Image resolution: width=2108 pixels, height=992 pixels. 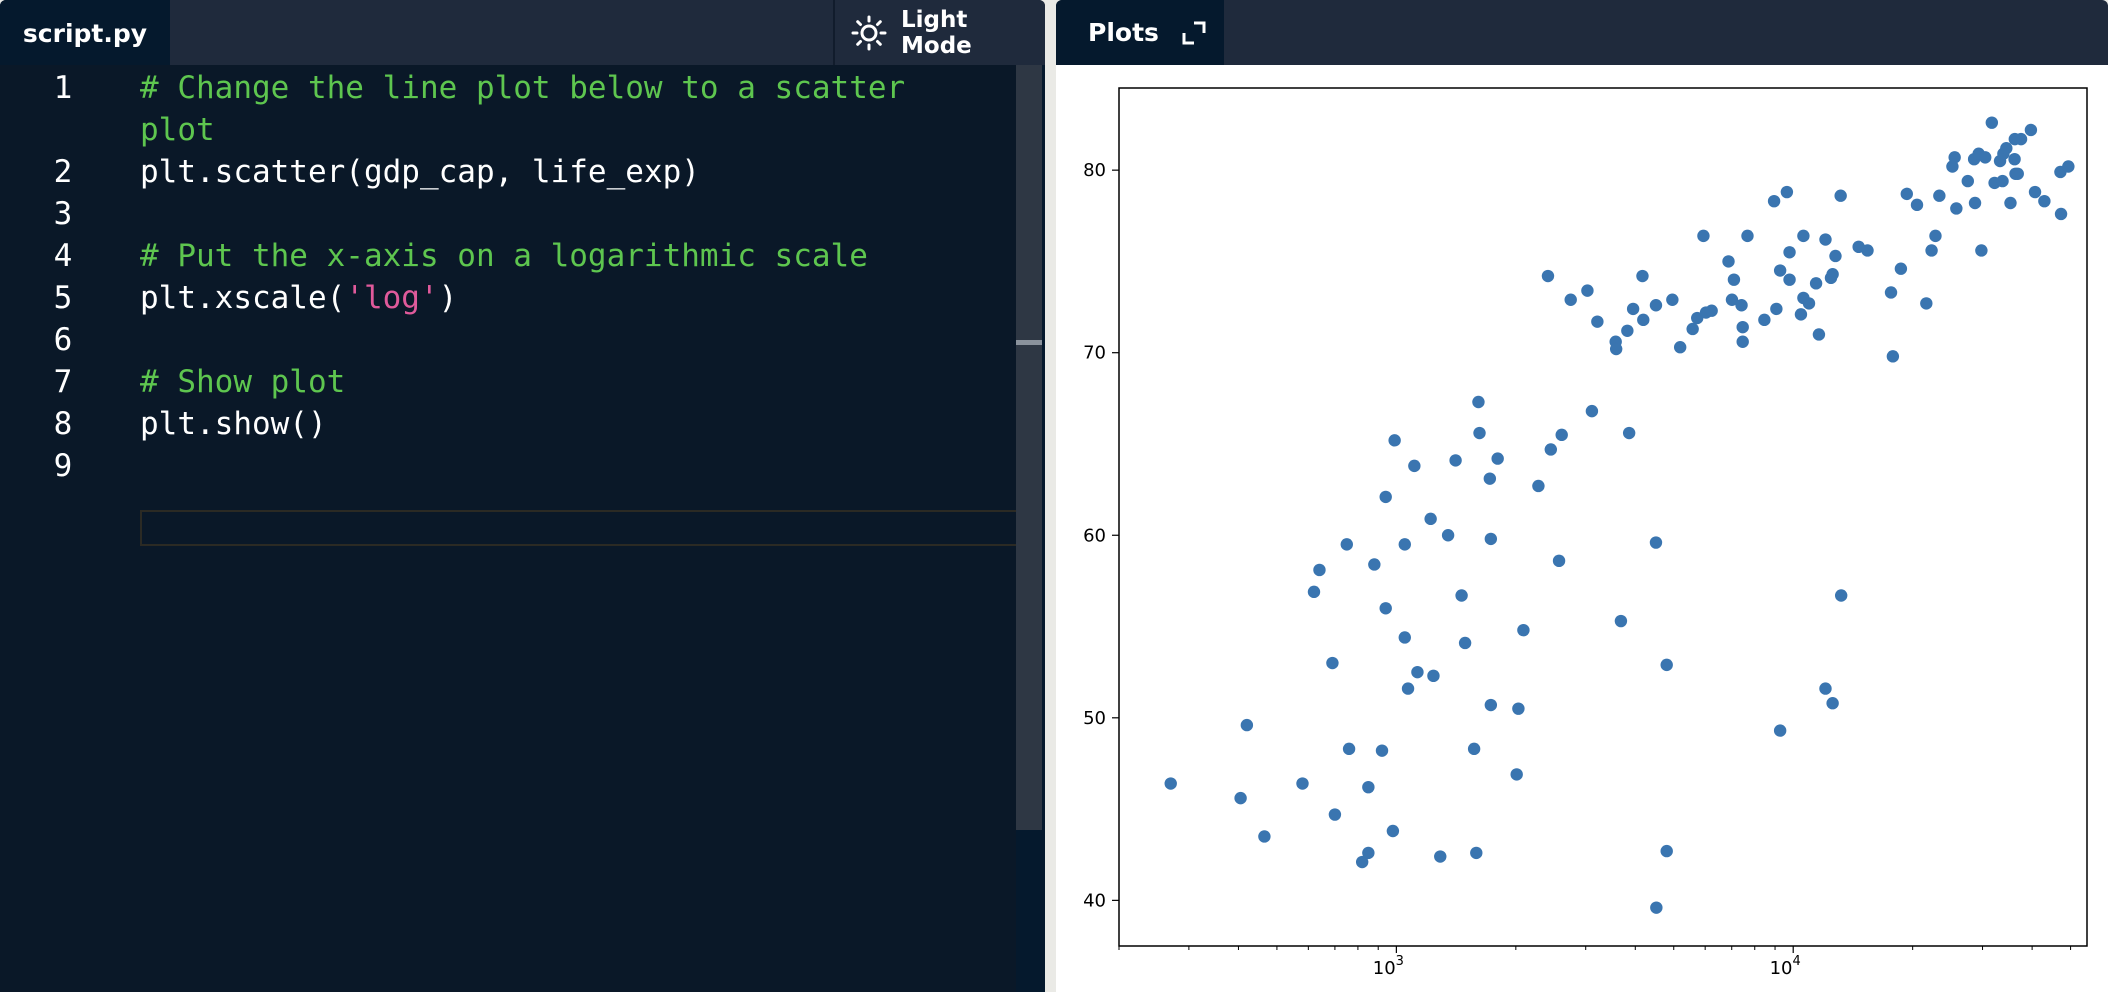 I want to click on plots-tab: Plots, so click(x=1140, y=32).